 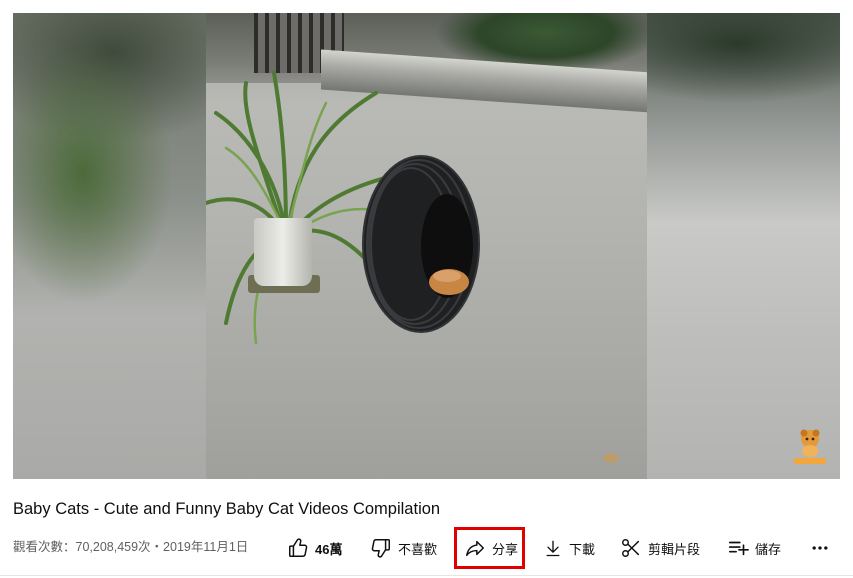 What do you see at coordinates (314, 548) in the screenshot?
I see `like-button: 46萬` at bounding box center [314, 548].